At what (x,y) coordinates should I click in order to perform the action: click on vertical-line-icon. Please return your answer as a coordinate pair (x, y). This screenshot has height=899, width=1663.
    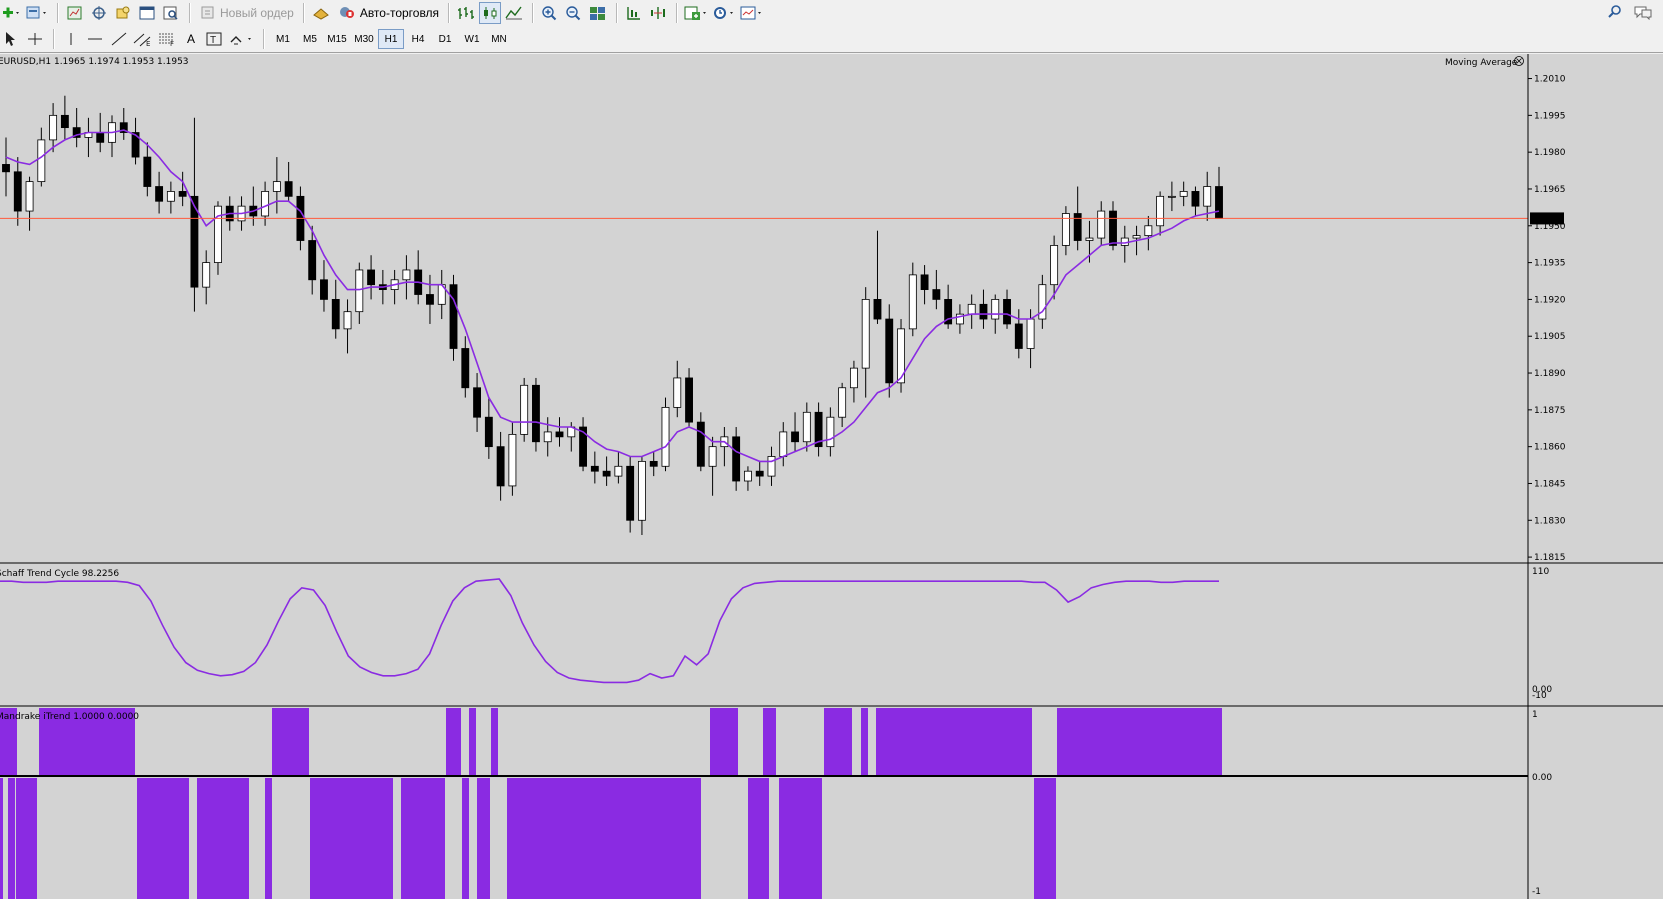
    Looking at the image, I should click on (71, 39).